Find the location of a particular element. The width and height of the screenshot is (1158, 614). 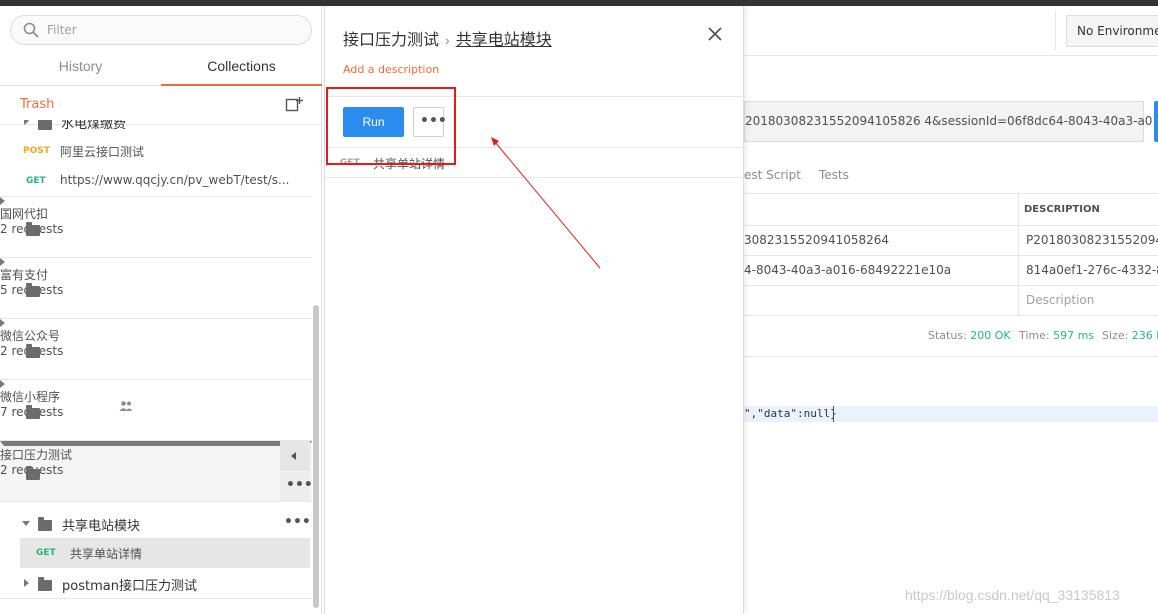

collection-item-selected: 接口压力测试 2 requests ••• is located at coordinates (156, 471).